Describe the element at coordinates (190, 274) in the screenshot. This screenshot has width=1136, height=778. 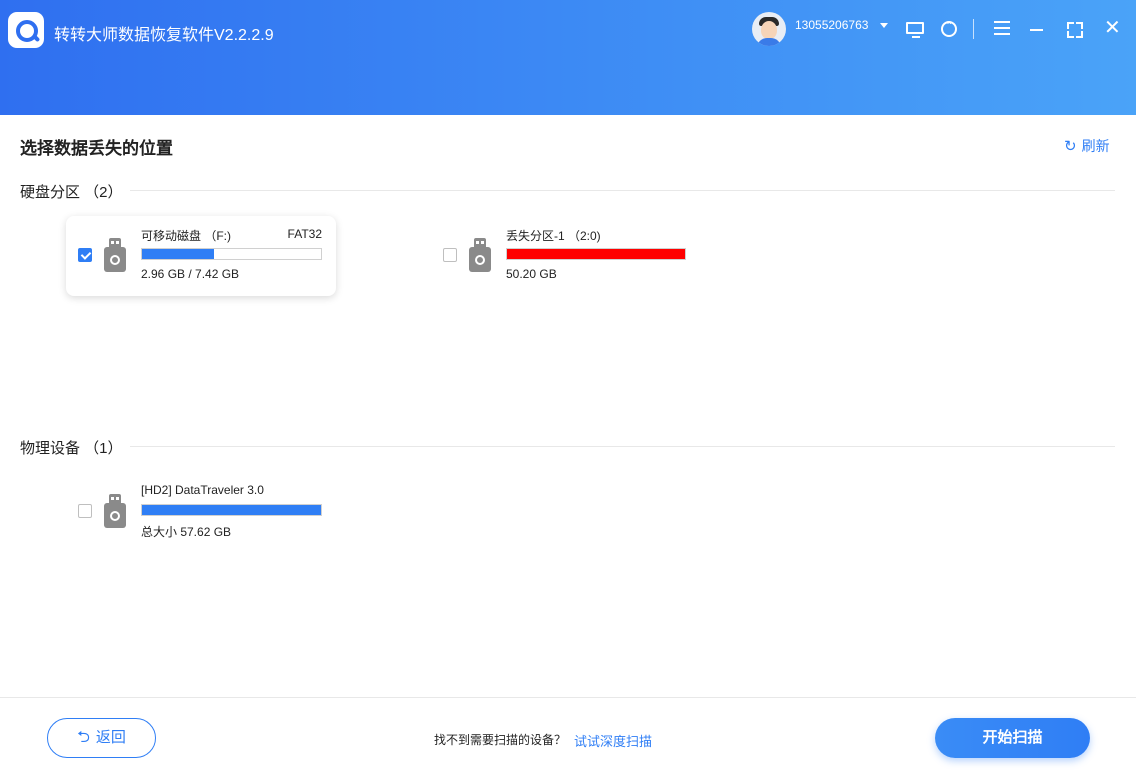
I see `partition-size: 2.96 GB / 7.42 GB` at that location.